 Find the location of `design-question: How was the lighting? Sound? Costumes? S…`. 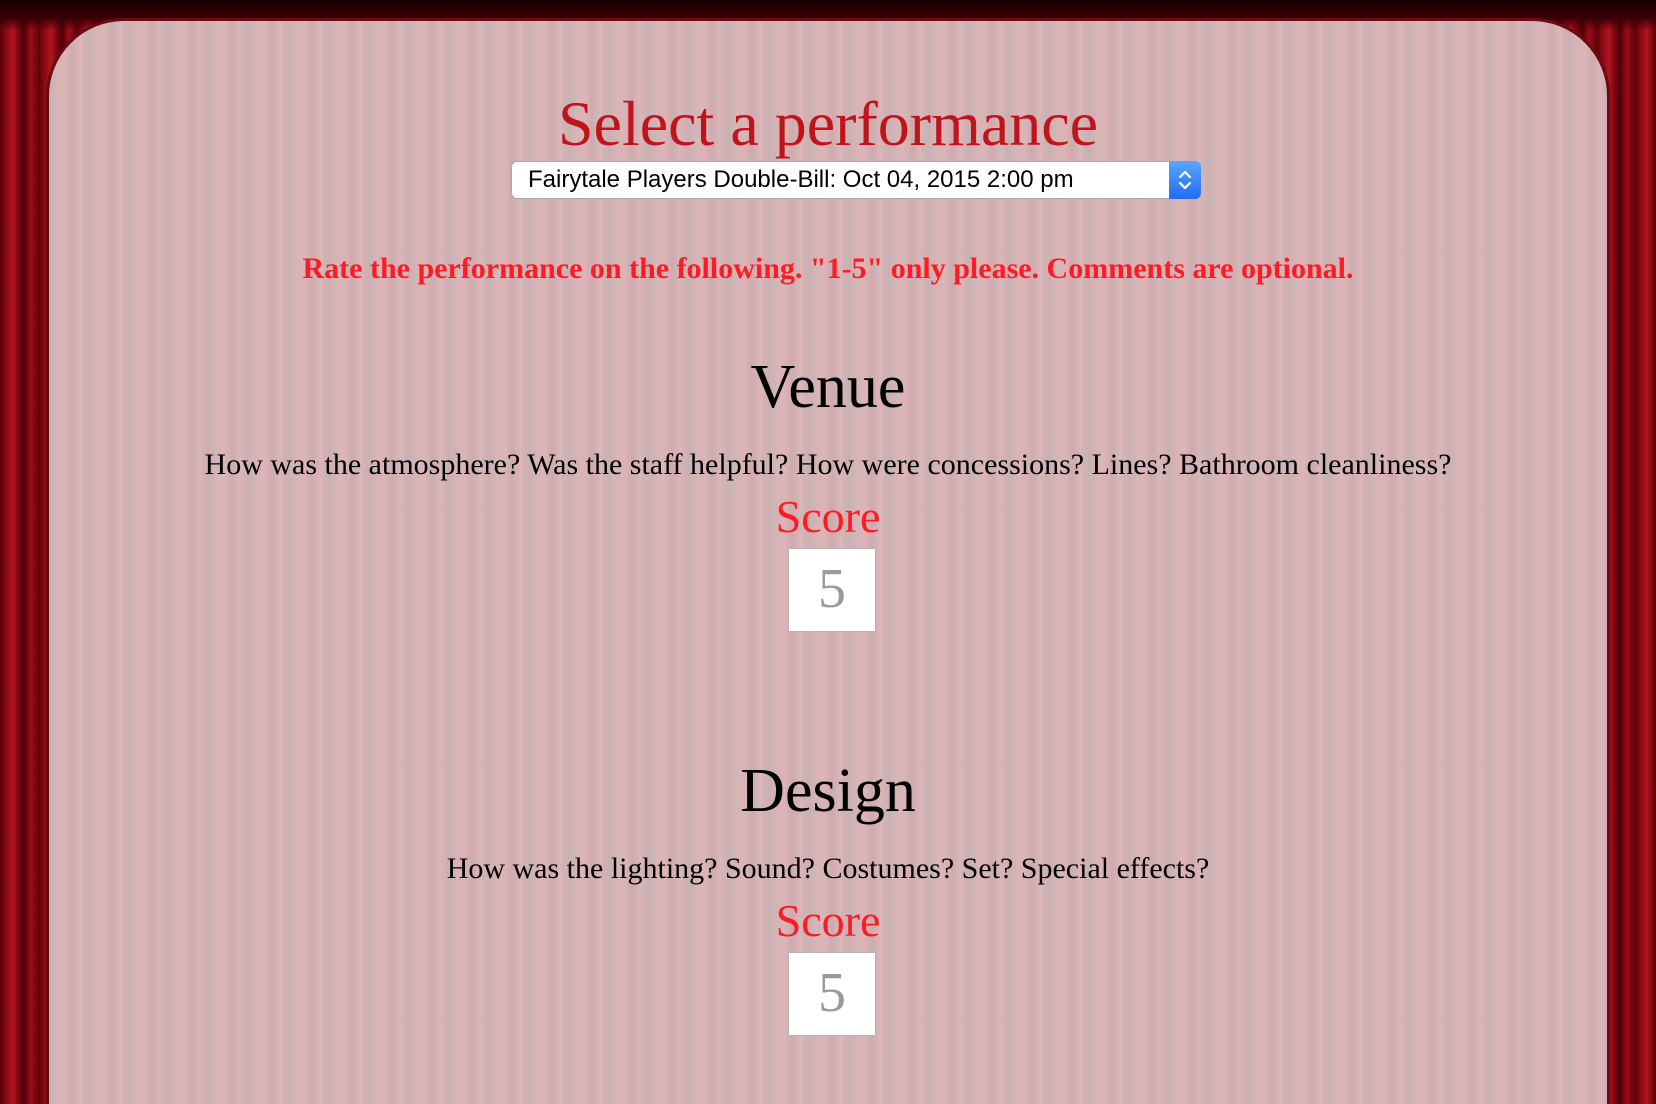

design-question: How was the lighting? Sound? Costumes? S… is located at coordinates (828, 868).